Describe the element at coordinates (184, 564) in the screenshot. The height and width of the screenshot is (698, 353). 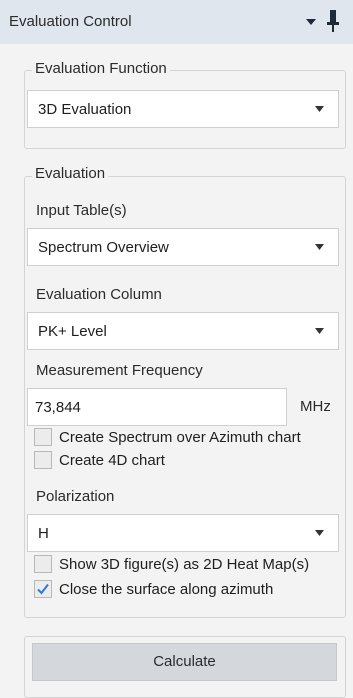
I see `heatmap-checkbox-label: Show 3D figure(s) as 2D Heat Map(s)` at that location.